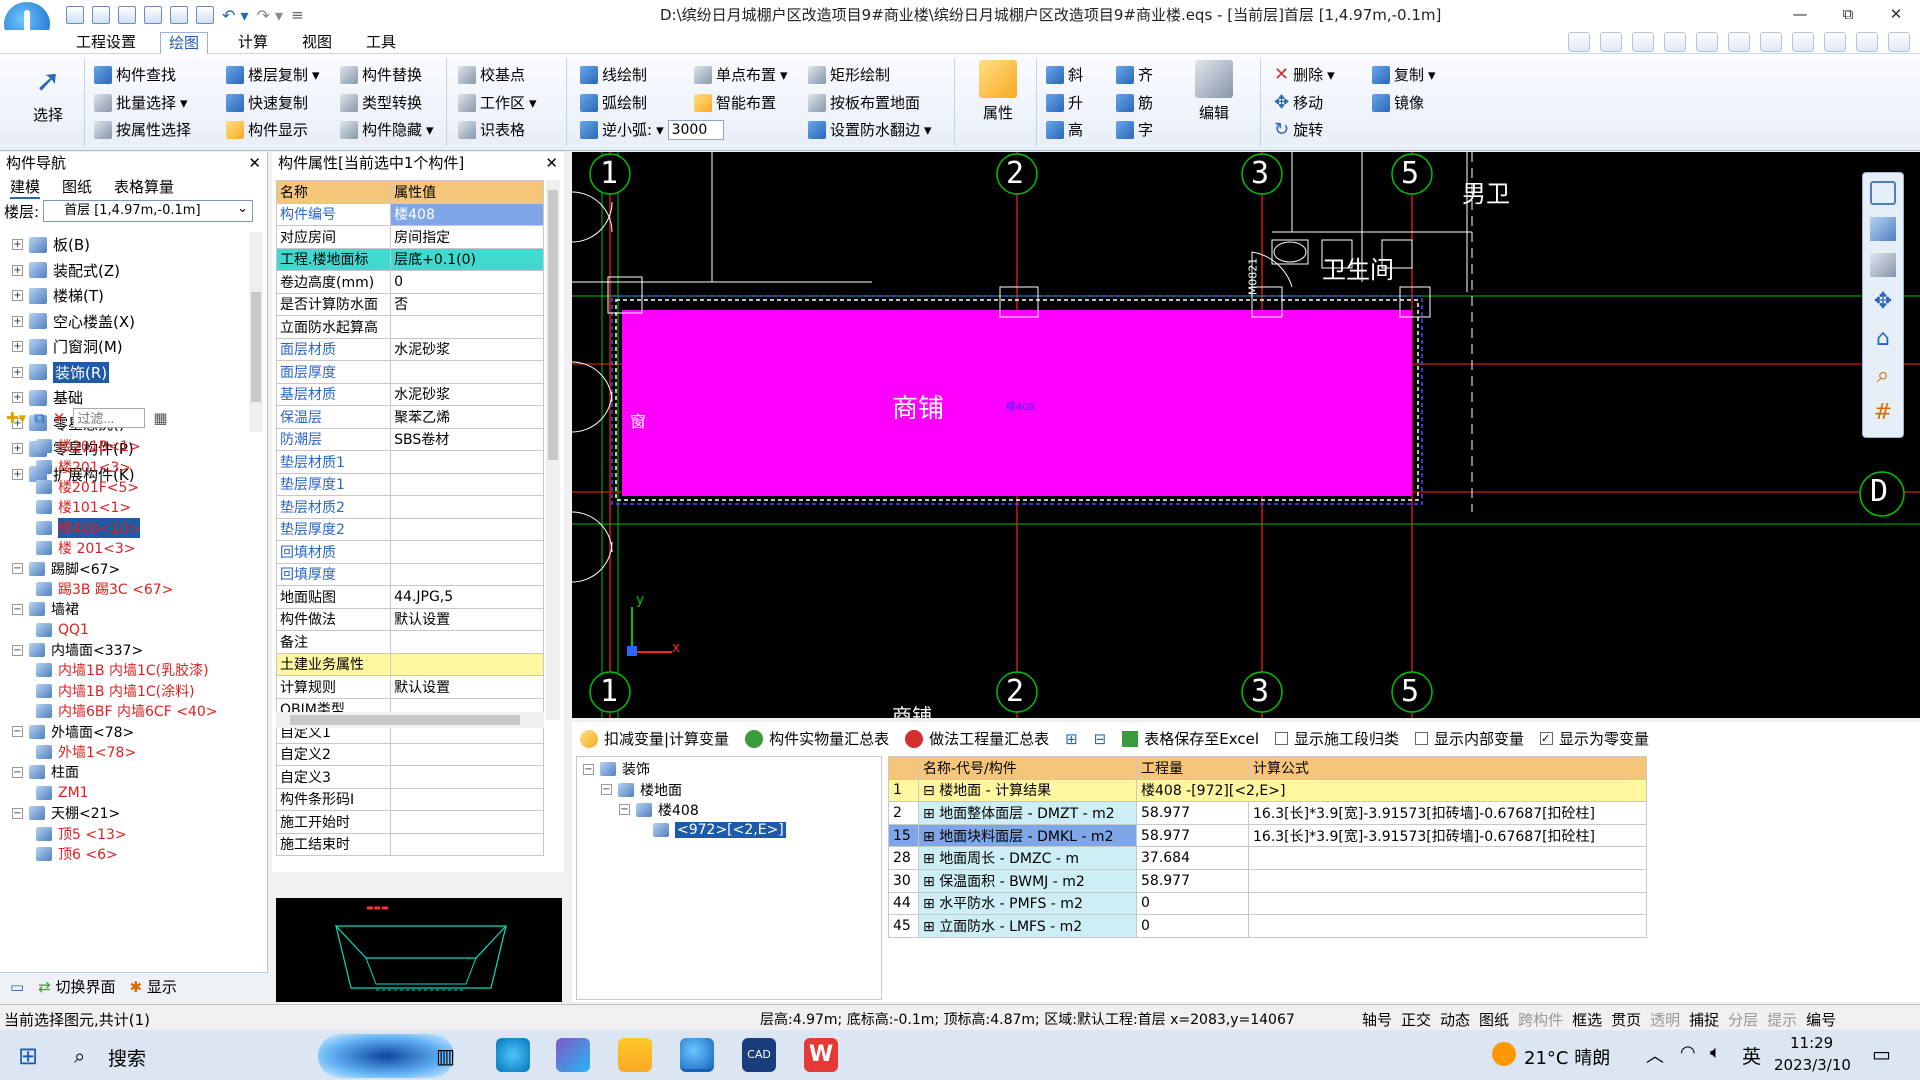 This screenshot has width=1920, height=1080. I want to click on reverse-arc-button: 逆小弧: ▾ 3000, so click(652, 129).